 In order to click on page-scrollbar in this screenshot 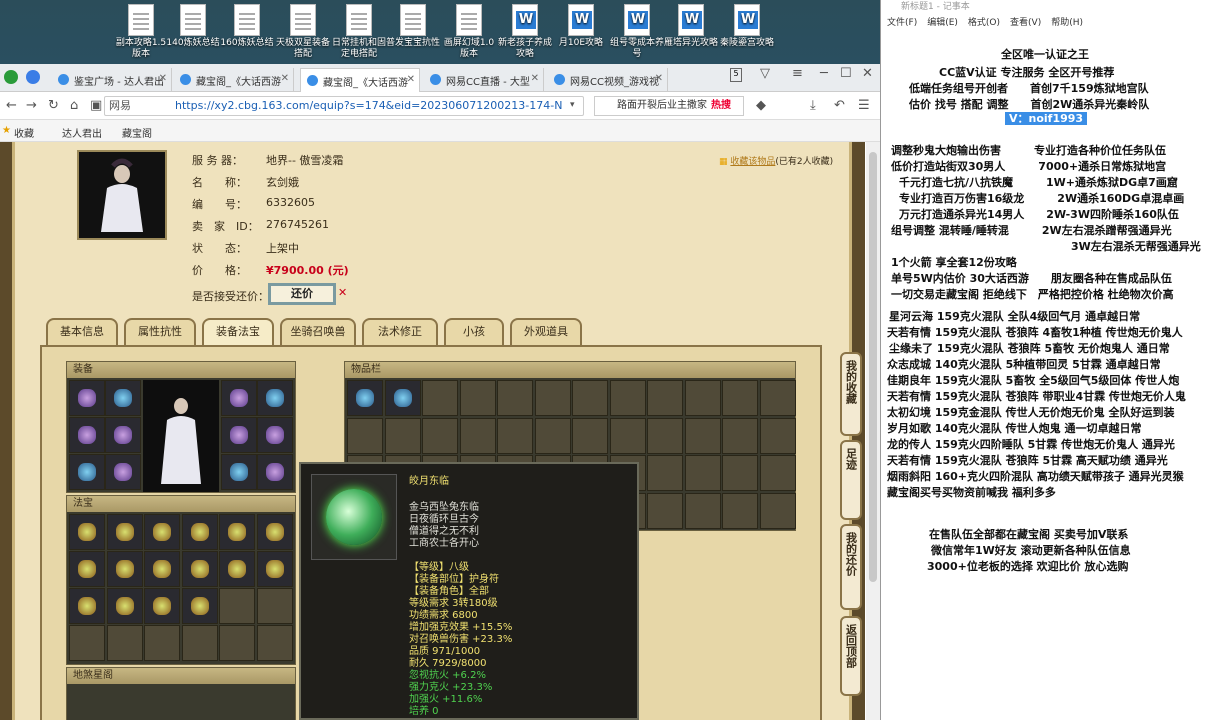, I will do `click(873, 431)`.